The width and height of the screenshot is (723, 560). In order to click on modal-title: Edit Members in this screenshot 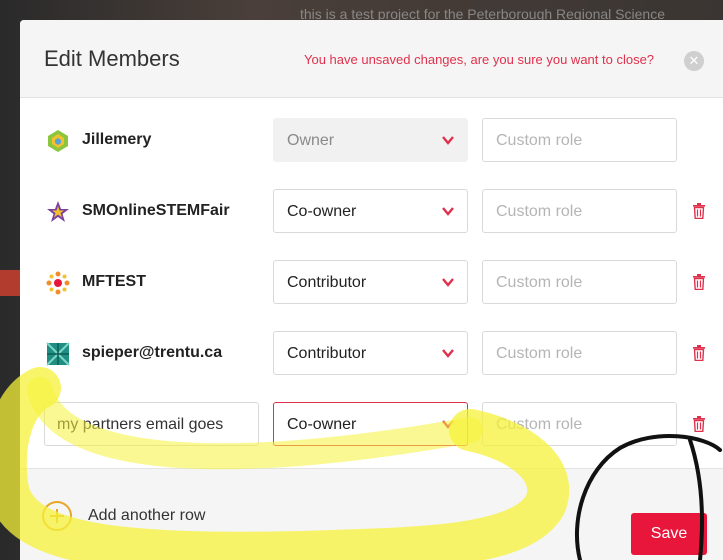, I will do `click(112, 58)`.